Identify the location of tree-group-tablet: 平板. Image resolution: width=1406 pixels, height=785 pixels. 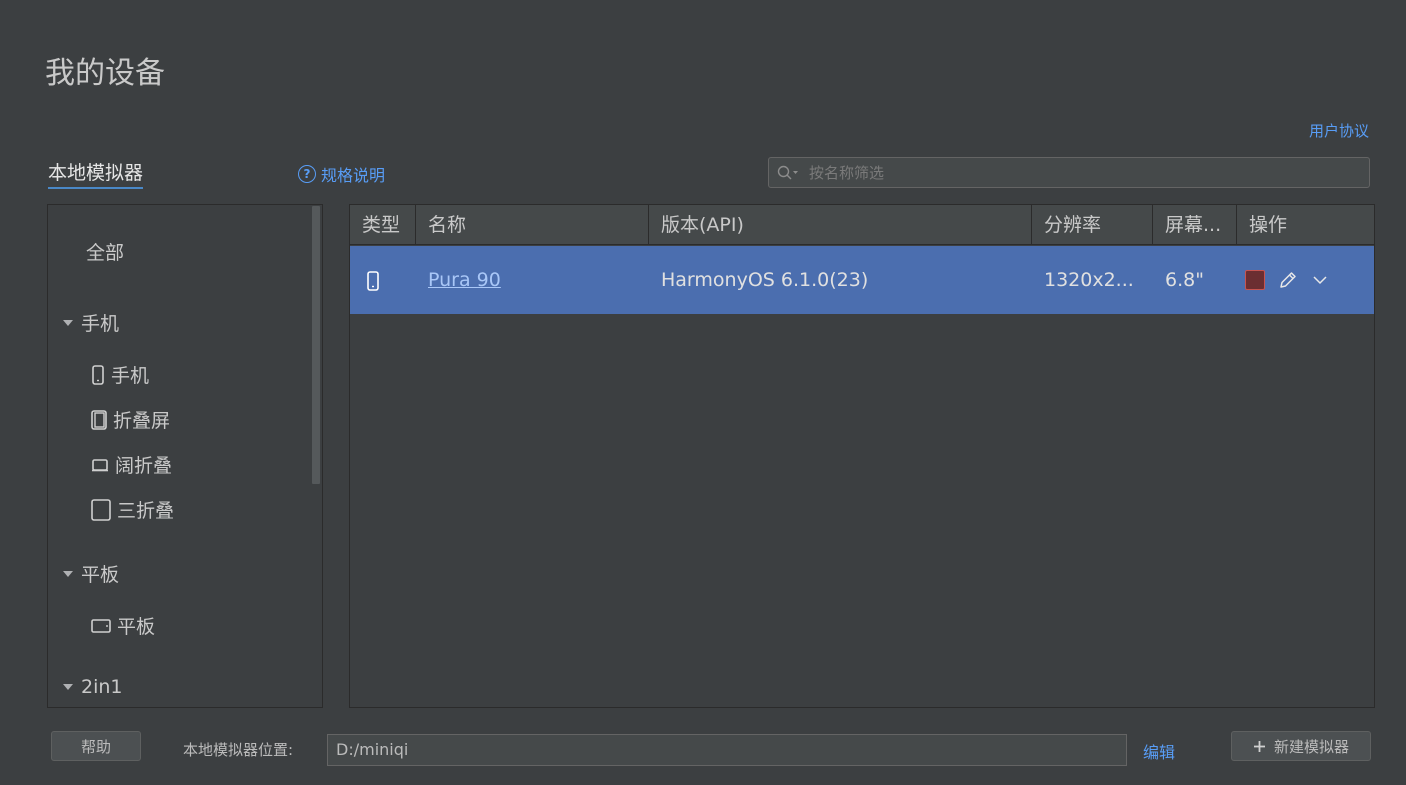
(91, 573).